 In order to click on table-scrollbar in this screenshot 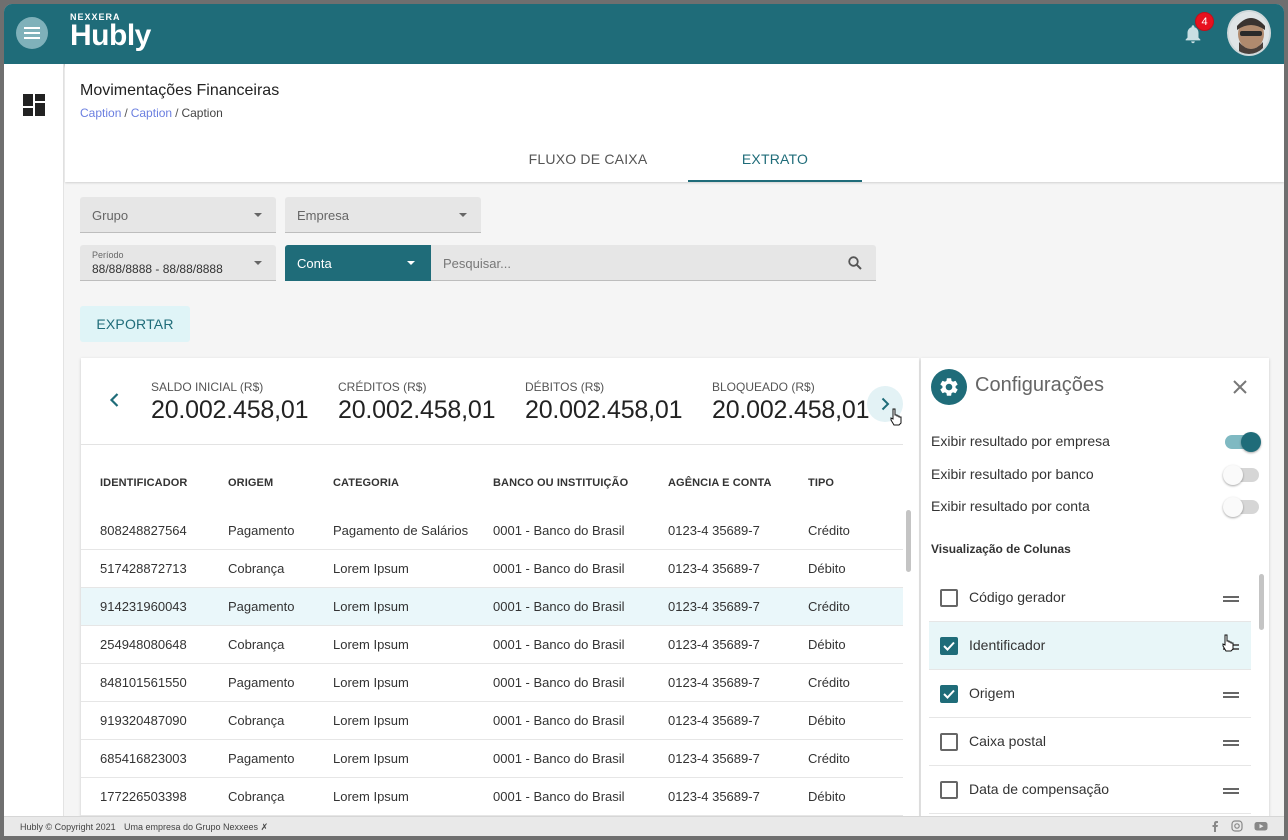, I will do `click(908, 541)`.